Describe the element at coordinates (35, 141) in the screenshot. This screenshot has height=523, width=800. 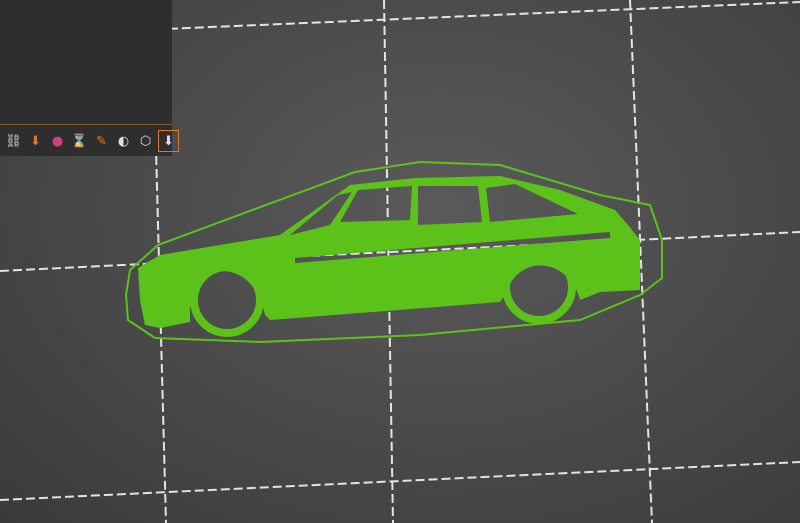
I see `support-painting-icon: ⬇` at that location.